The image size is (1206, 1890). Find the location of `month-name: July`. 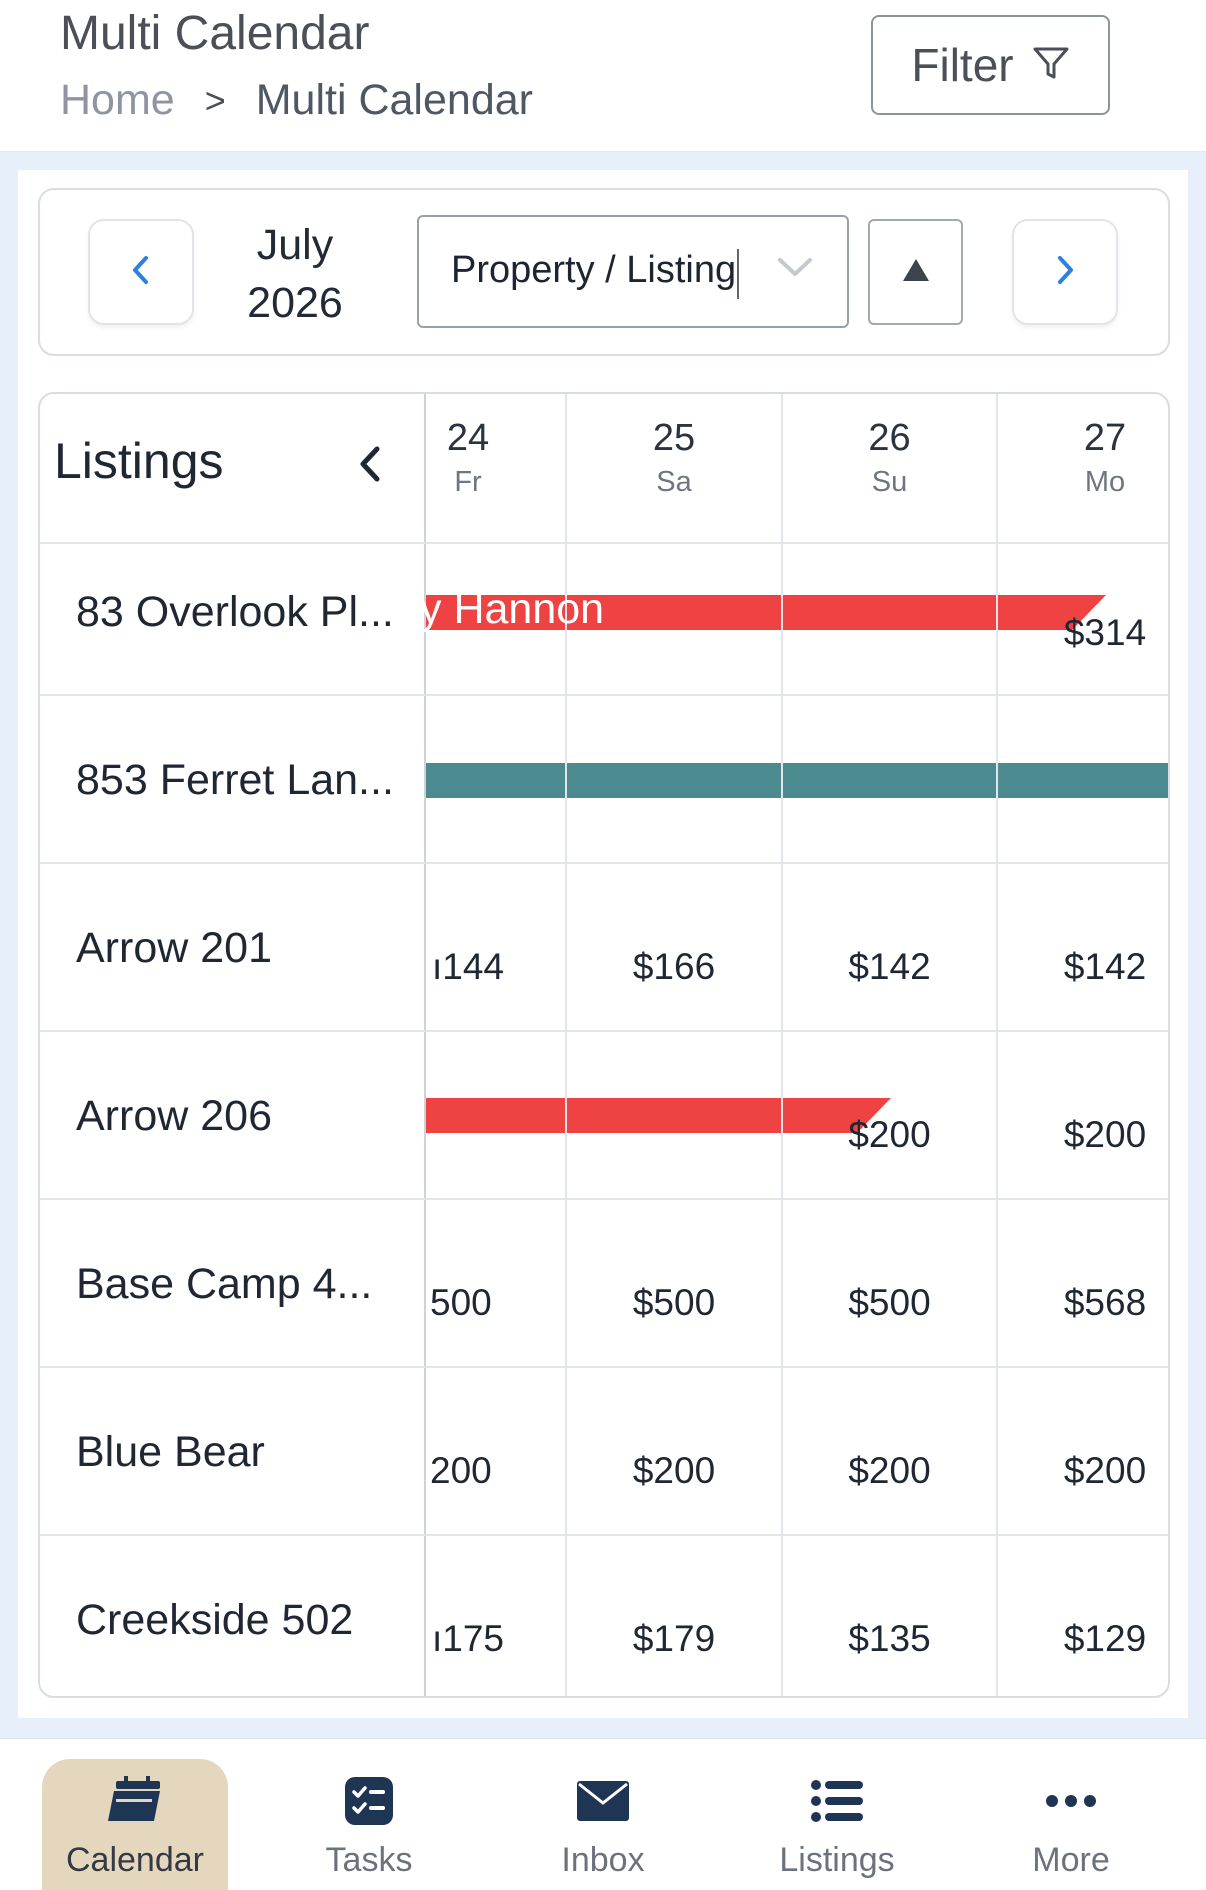

month-name: July is located at coordinates (295, 245).